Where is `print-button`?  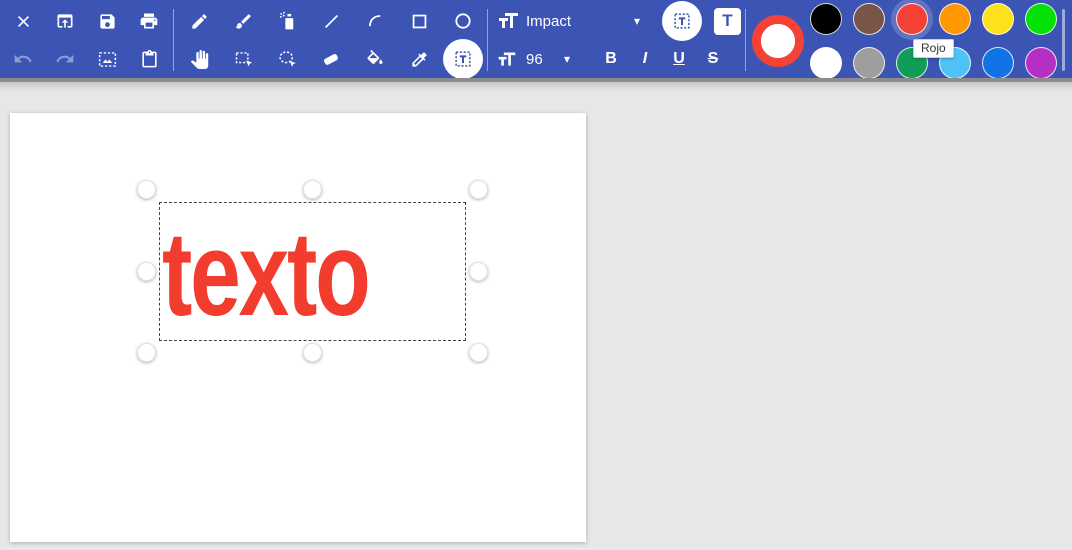
print-button is located at coordinates (149, 21).